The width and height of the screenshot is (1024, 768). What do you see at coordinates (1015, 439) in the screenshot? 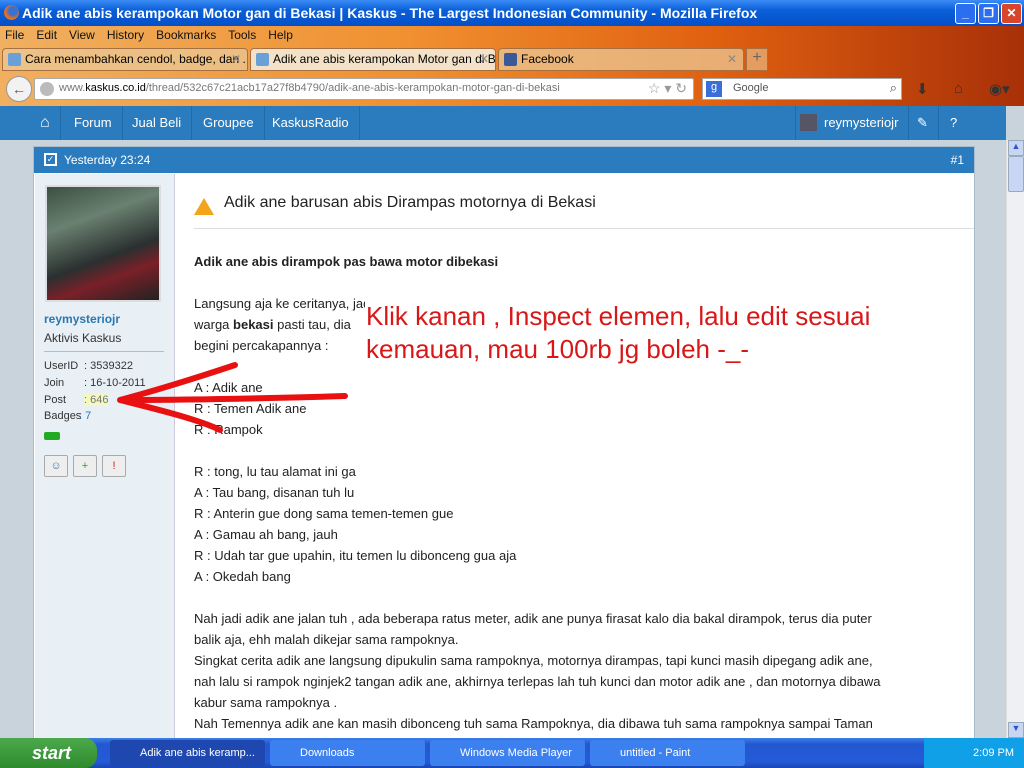
I see `scrollbar: ▲ ▼` at bounding box center [1015, 439].